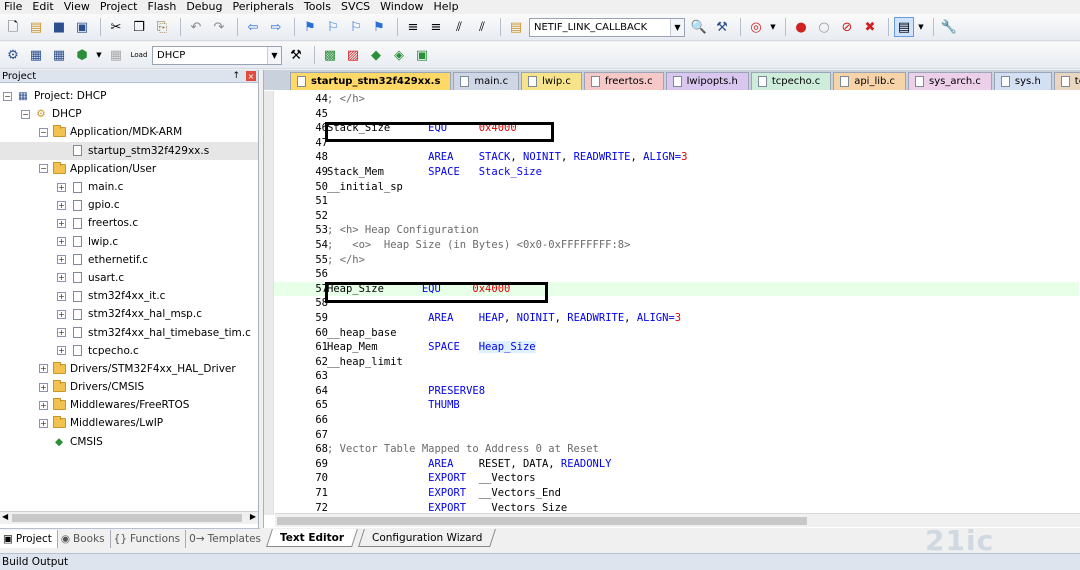 This screenshot has width=1080, height=570. What do you see at coordinates (129, 132) in the screenshot?
I see `tree-folder: − Application/MDK-ARM` at bounding box center [129, 132].